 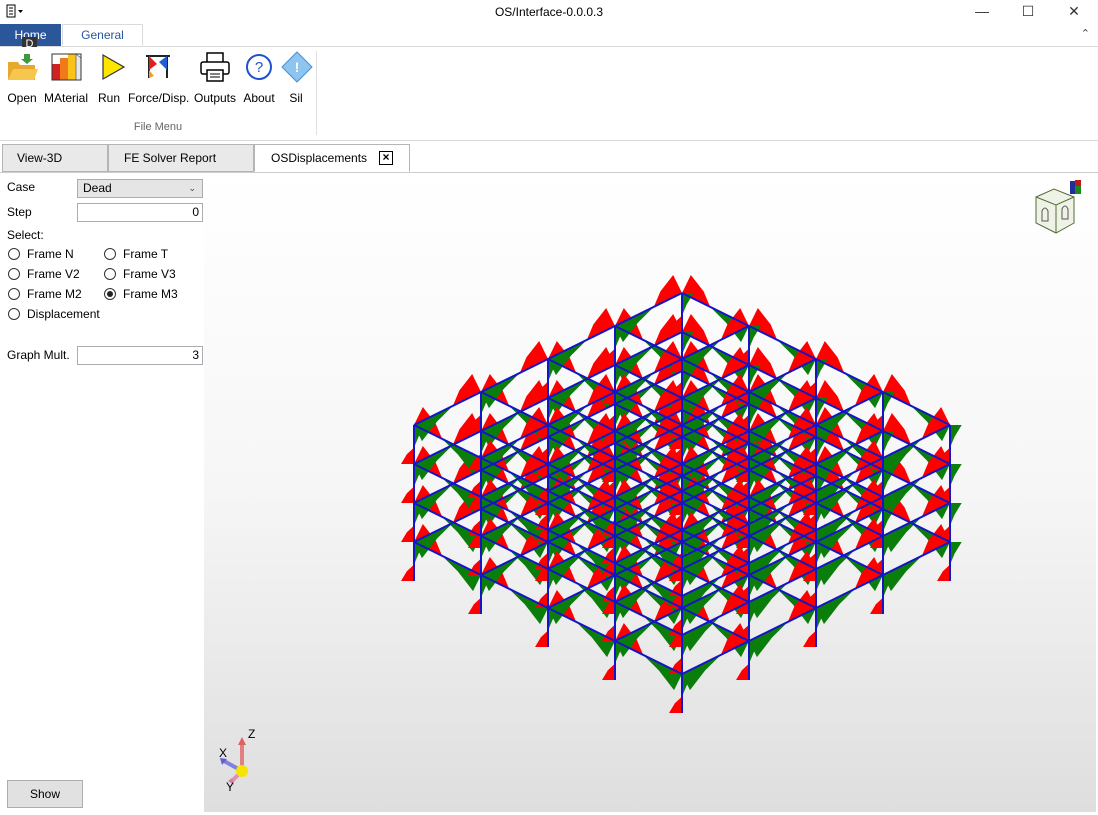 What do you see at coordinates (19, 212) in the screenshot?
I see `step-label: Step` at bounding box center [19, 212].